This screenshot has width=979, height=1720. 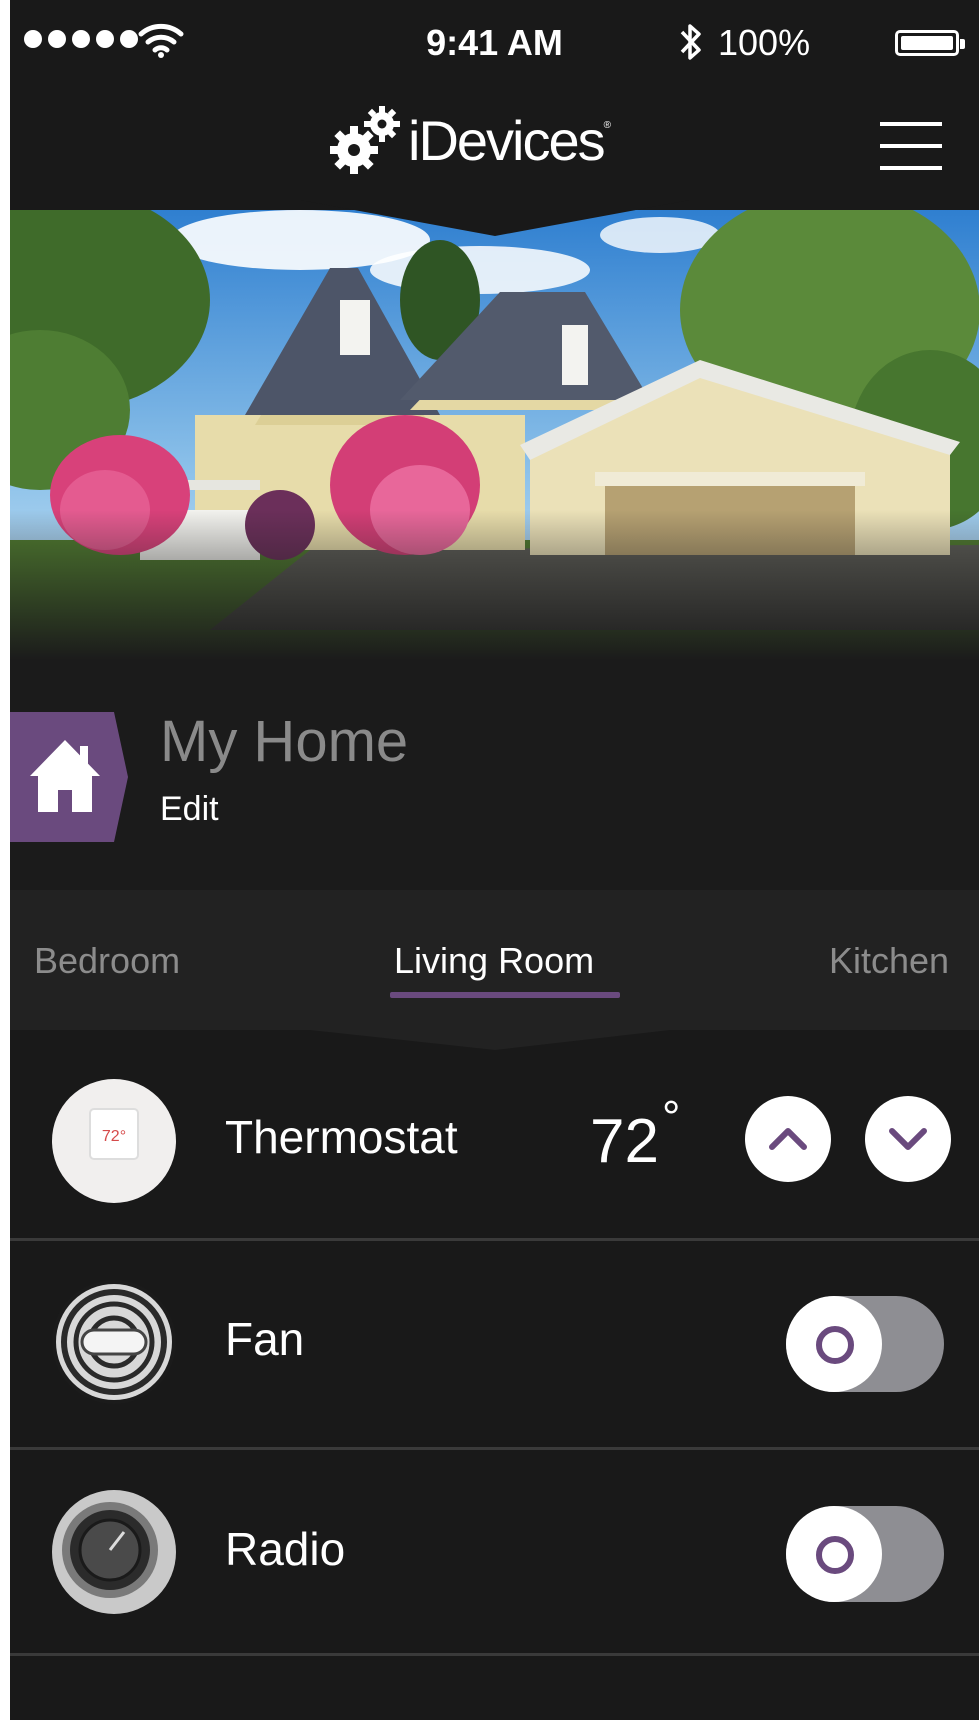 I want to click on hamburger-icon, so click(x=911, y=147).